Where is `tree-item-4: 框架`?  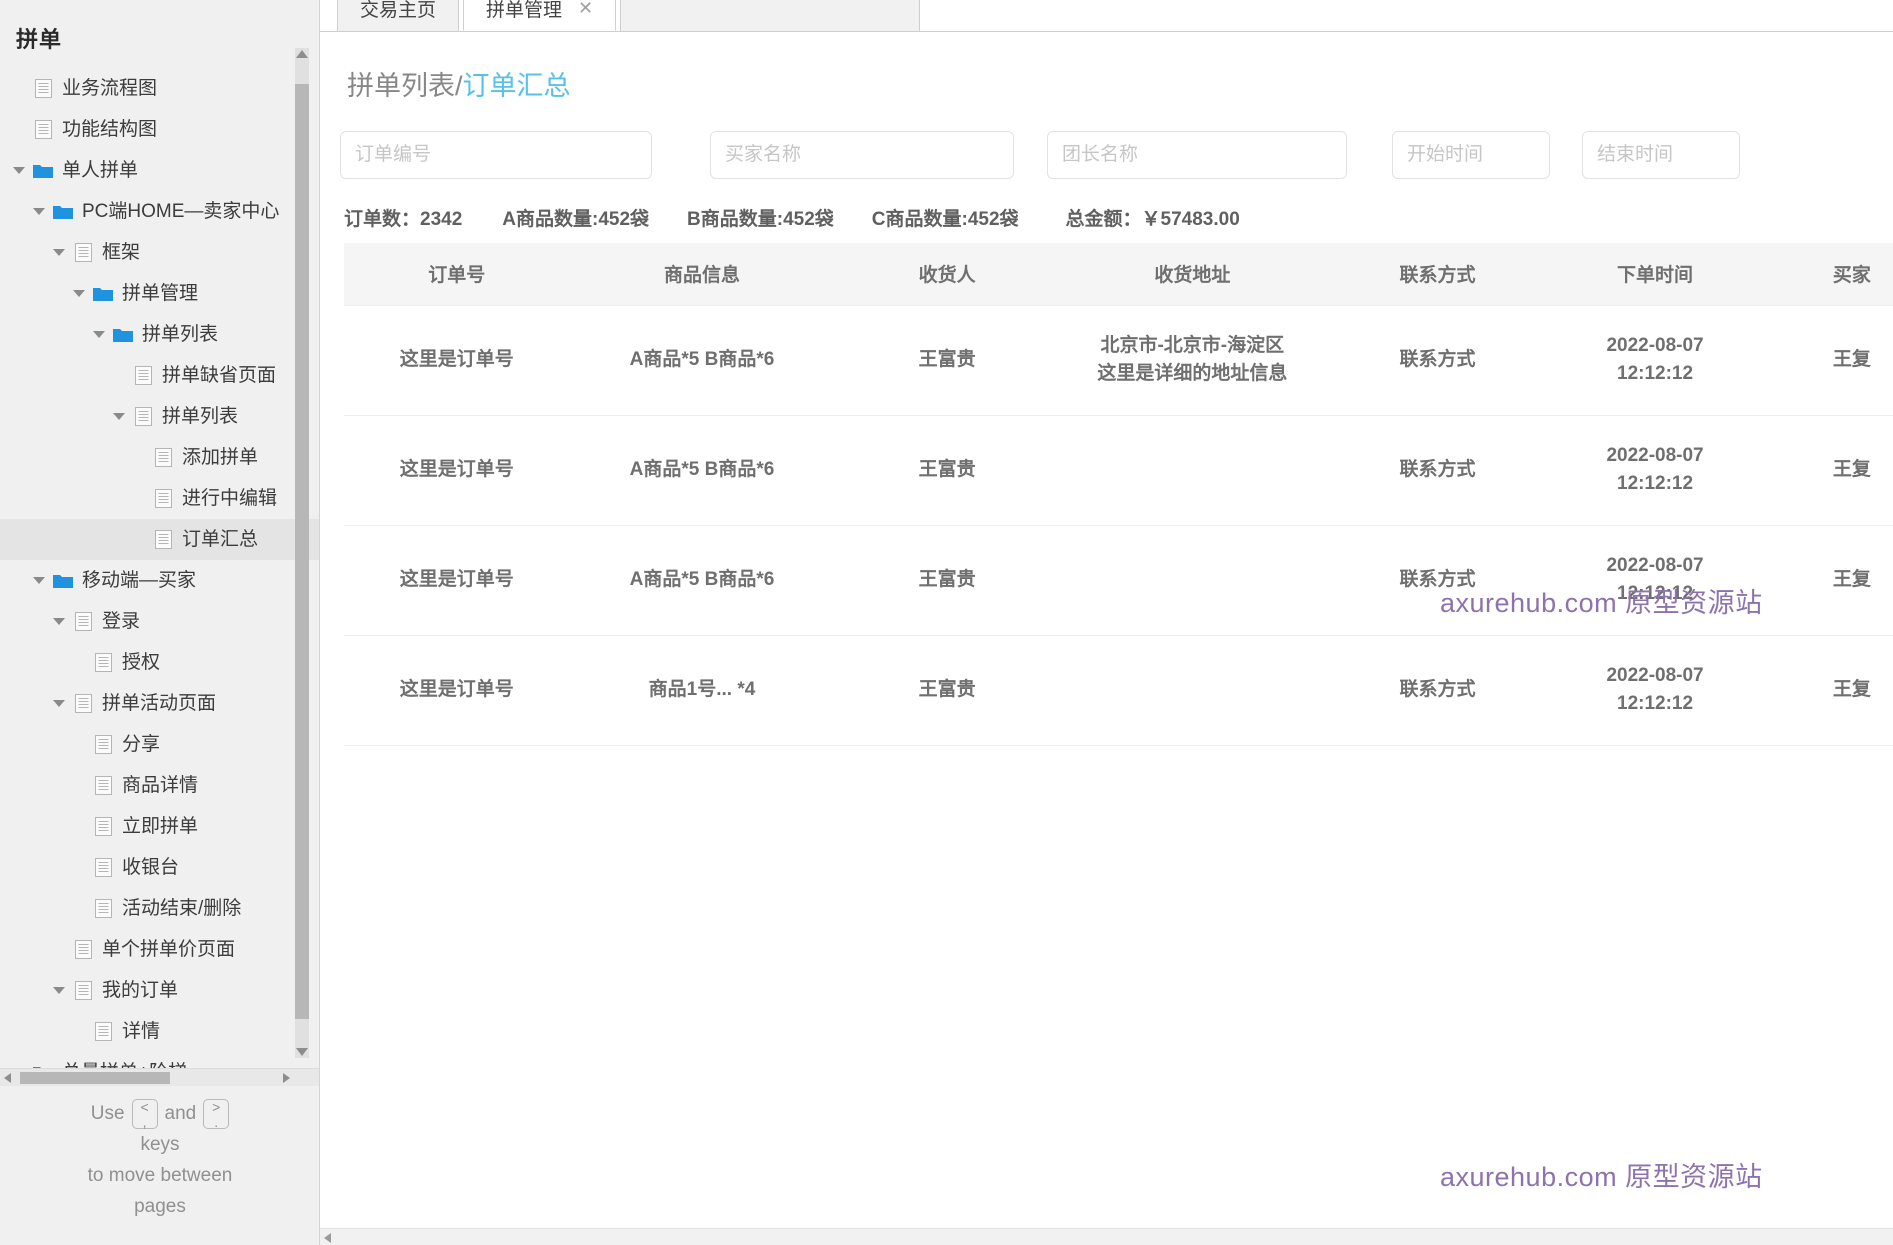 tree-item-4: 框架 is located at coordinates (159, 252).